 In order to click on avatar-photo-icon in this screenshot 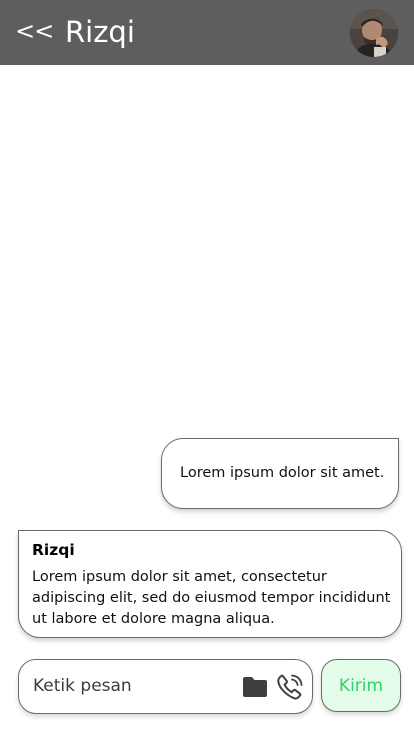, I will do `click(374, 33)`.